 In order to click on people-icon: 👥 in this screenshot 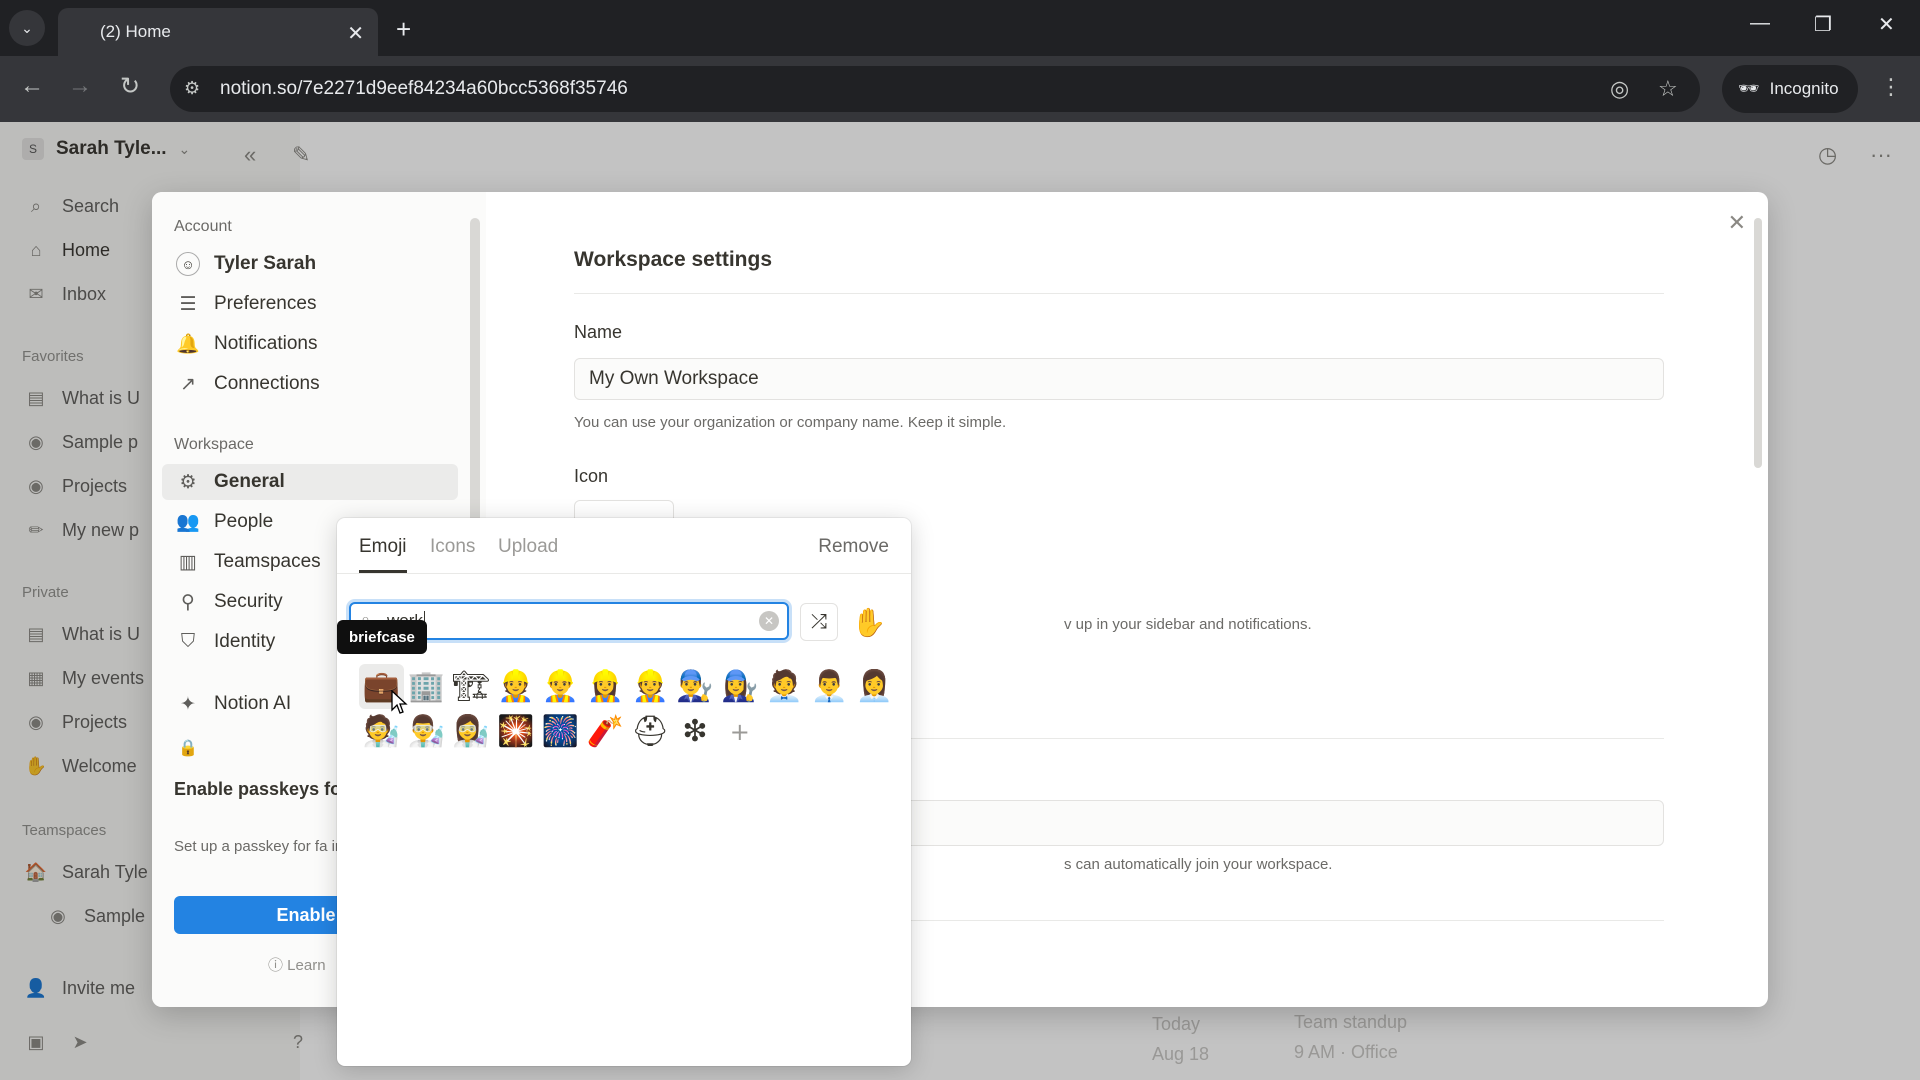, I will do `click(188, 522)`.